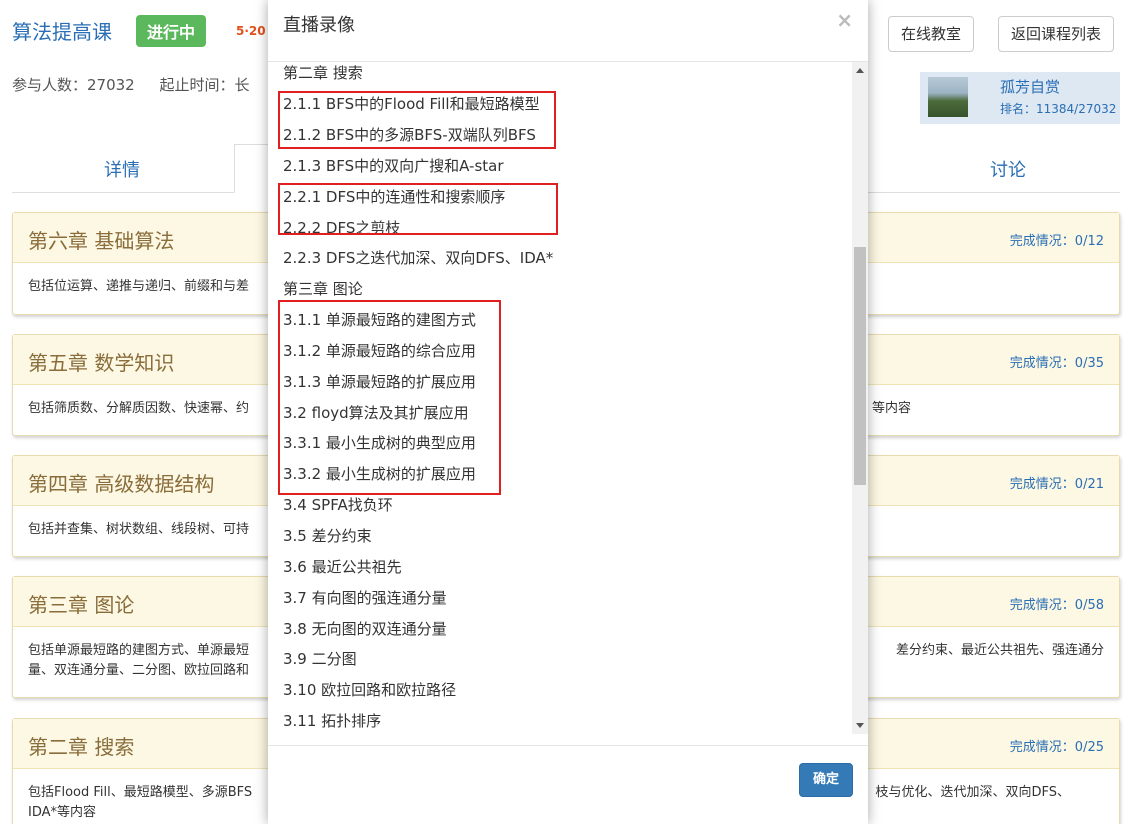 Image resolution: width=1136 pixels, height=824 pixels. I want to click on online-classroom-button: 在线教室, so click(931, 34).